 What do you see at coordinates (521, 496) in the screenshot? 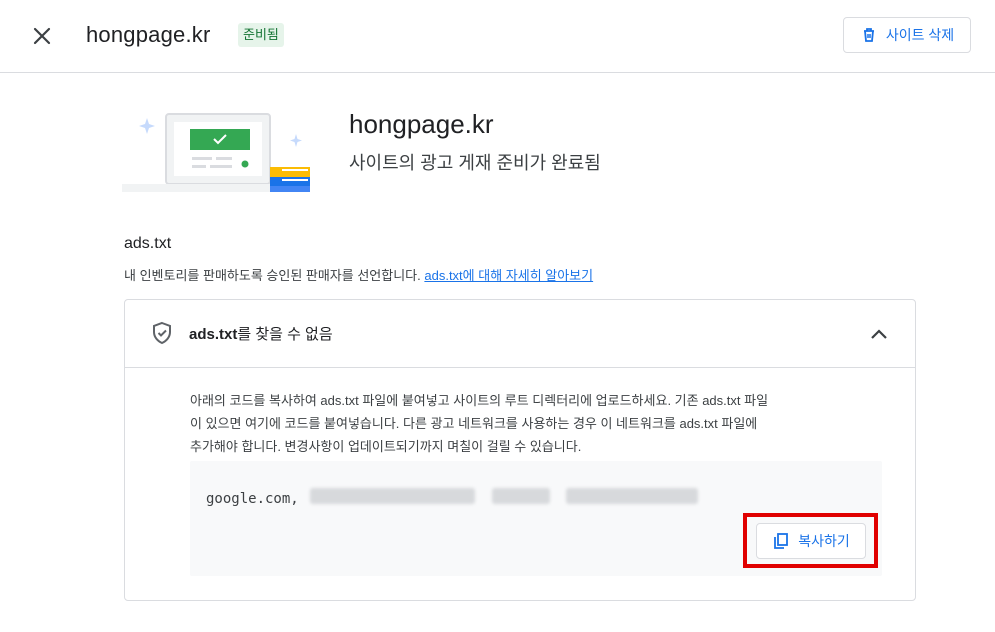
I see `redacted-relationship` at bounding box center [521, 496].